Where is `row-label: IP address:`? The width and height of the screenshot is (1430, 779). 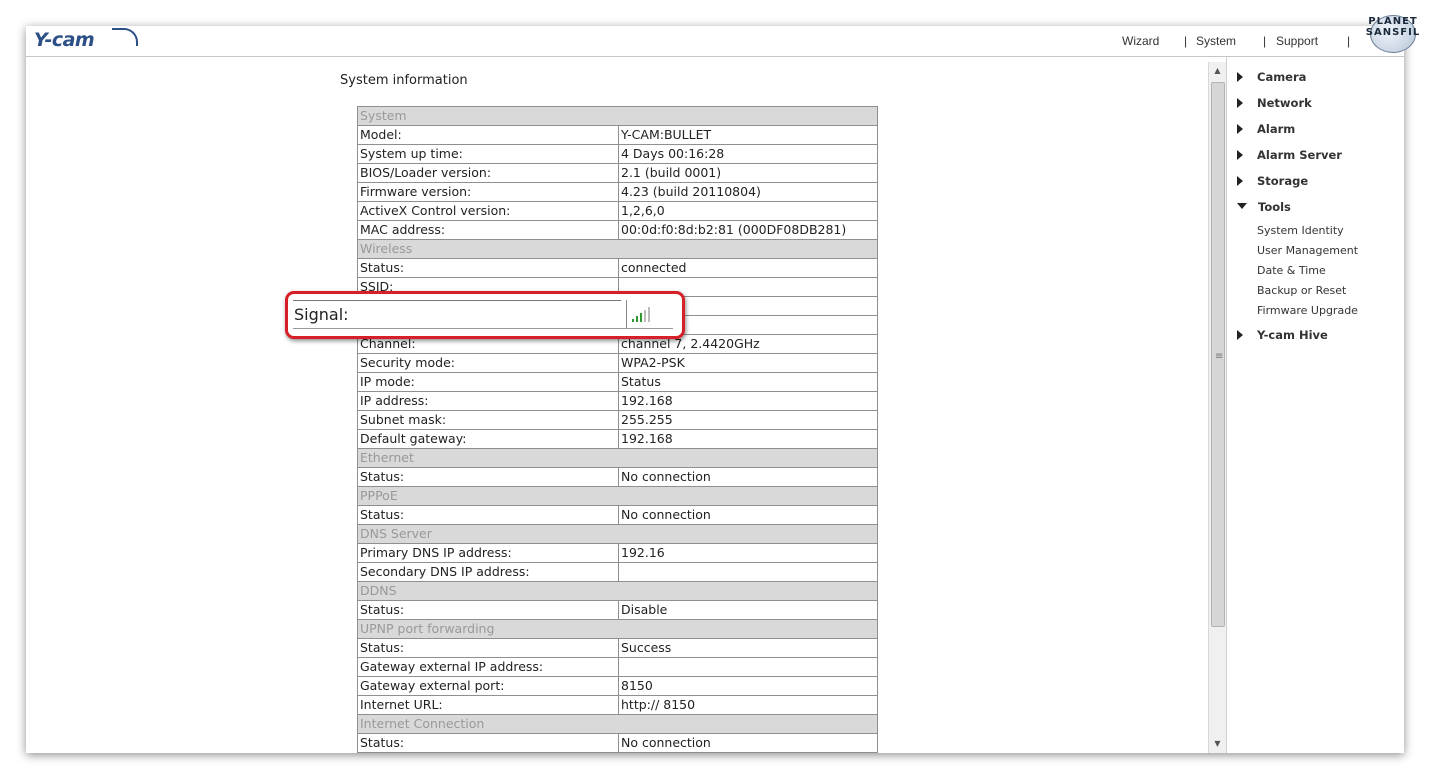
row-label: IP address: is located at coordinates (488, 401).